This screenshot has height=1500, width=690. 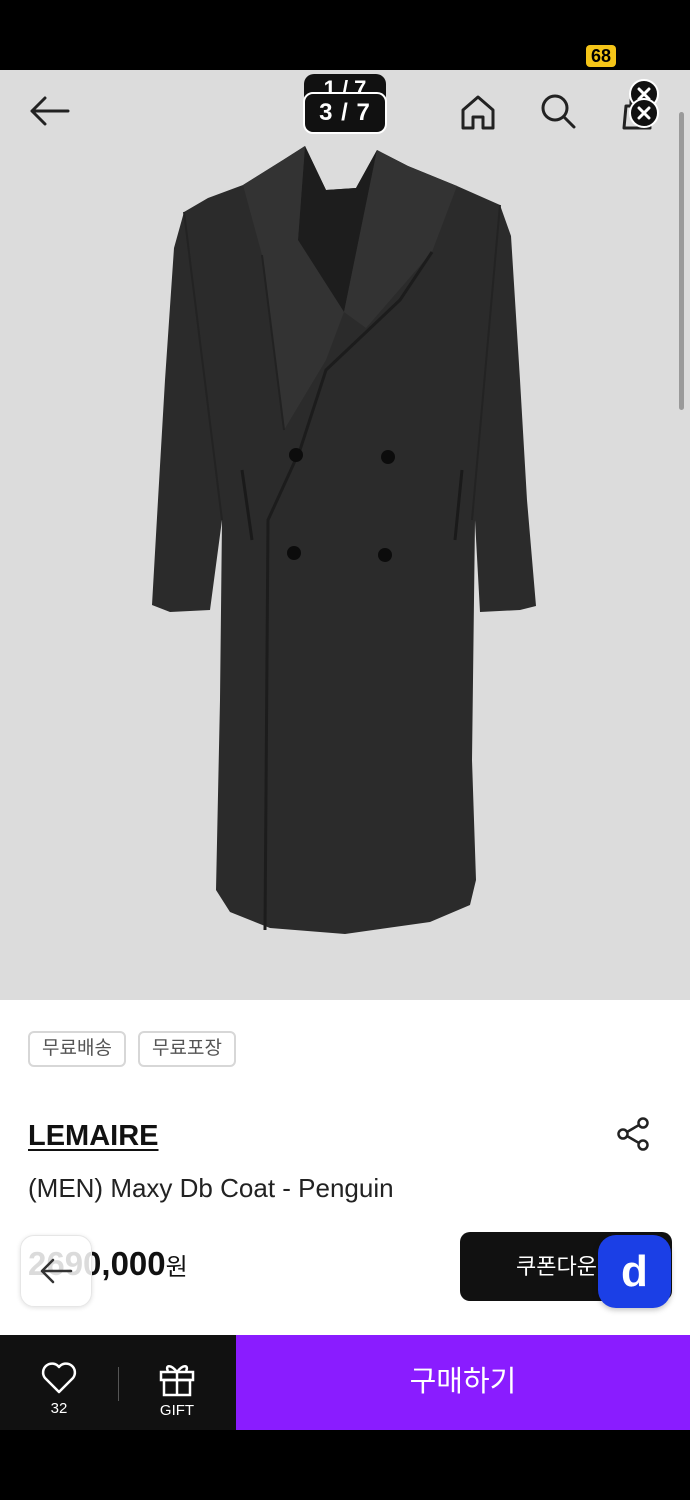 What do you see at coordinates (187, 1049) in the screenshot?
I see `free-wrapping-tag: 무료포장` at bounding box center [187, 1049].